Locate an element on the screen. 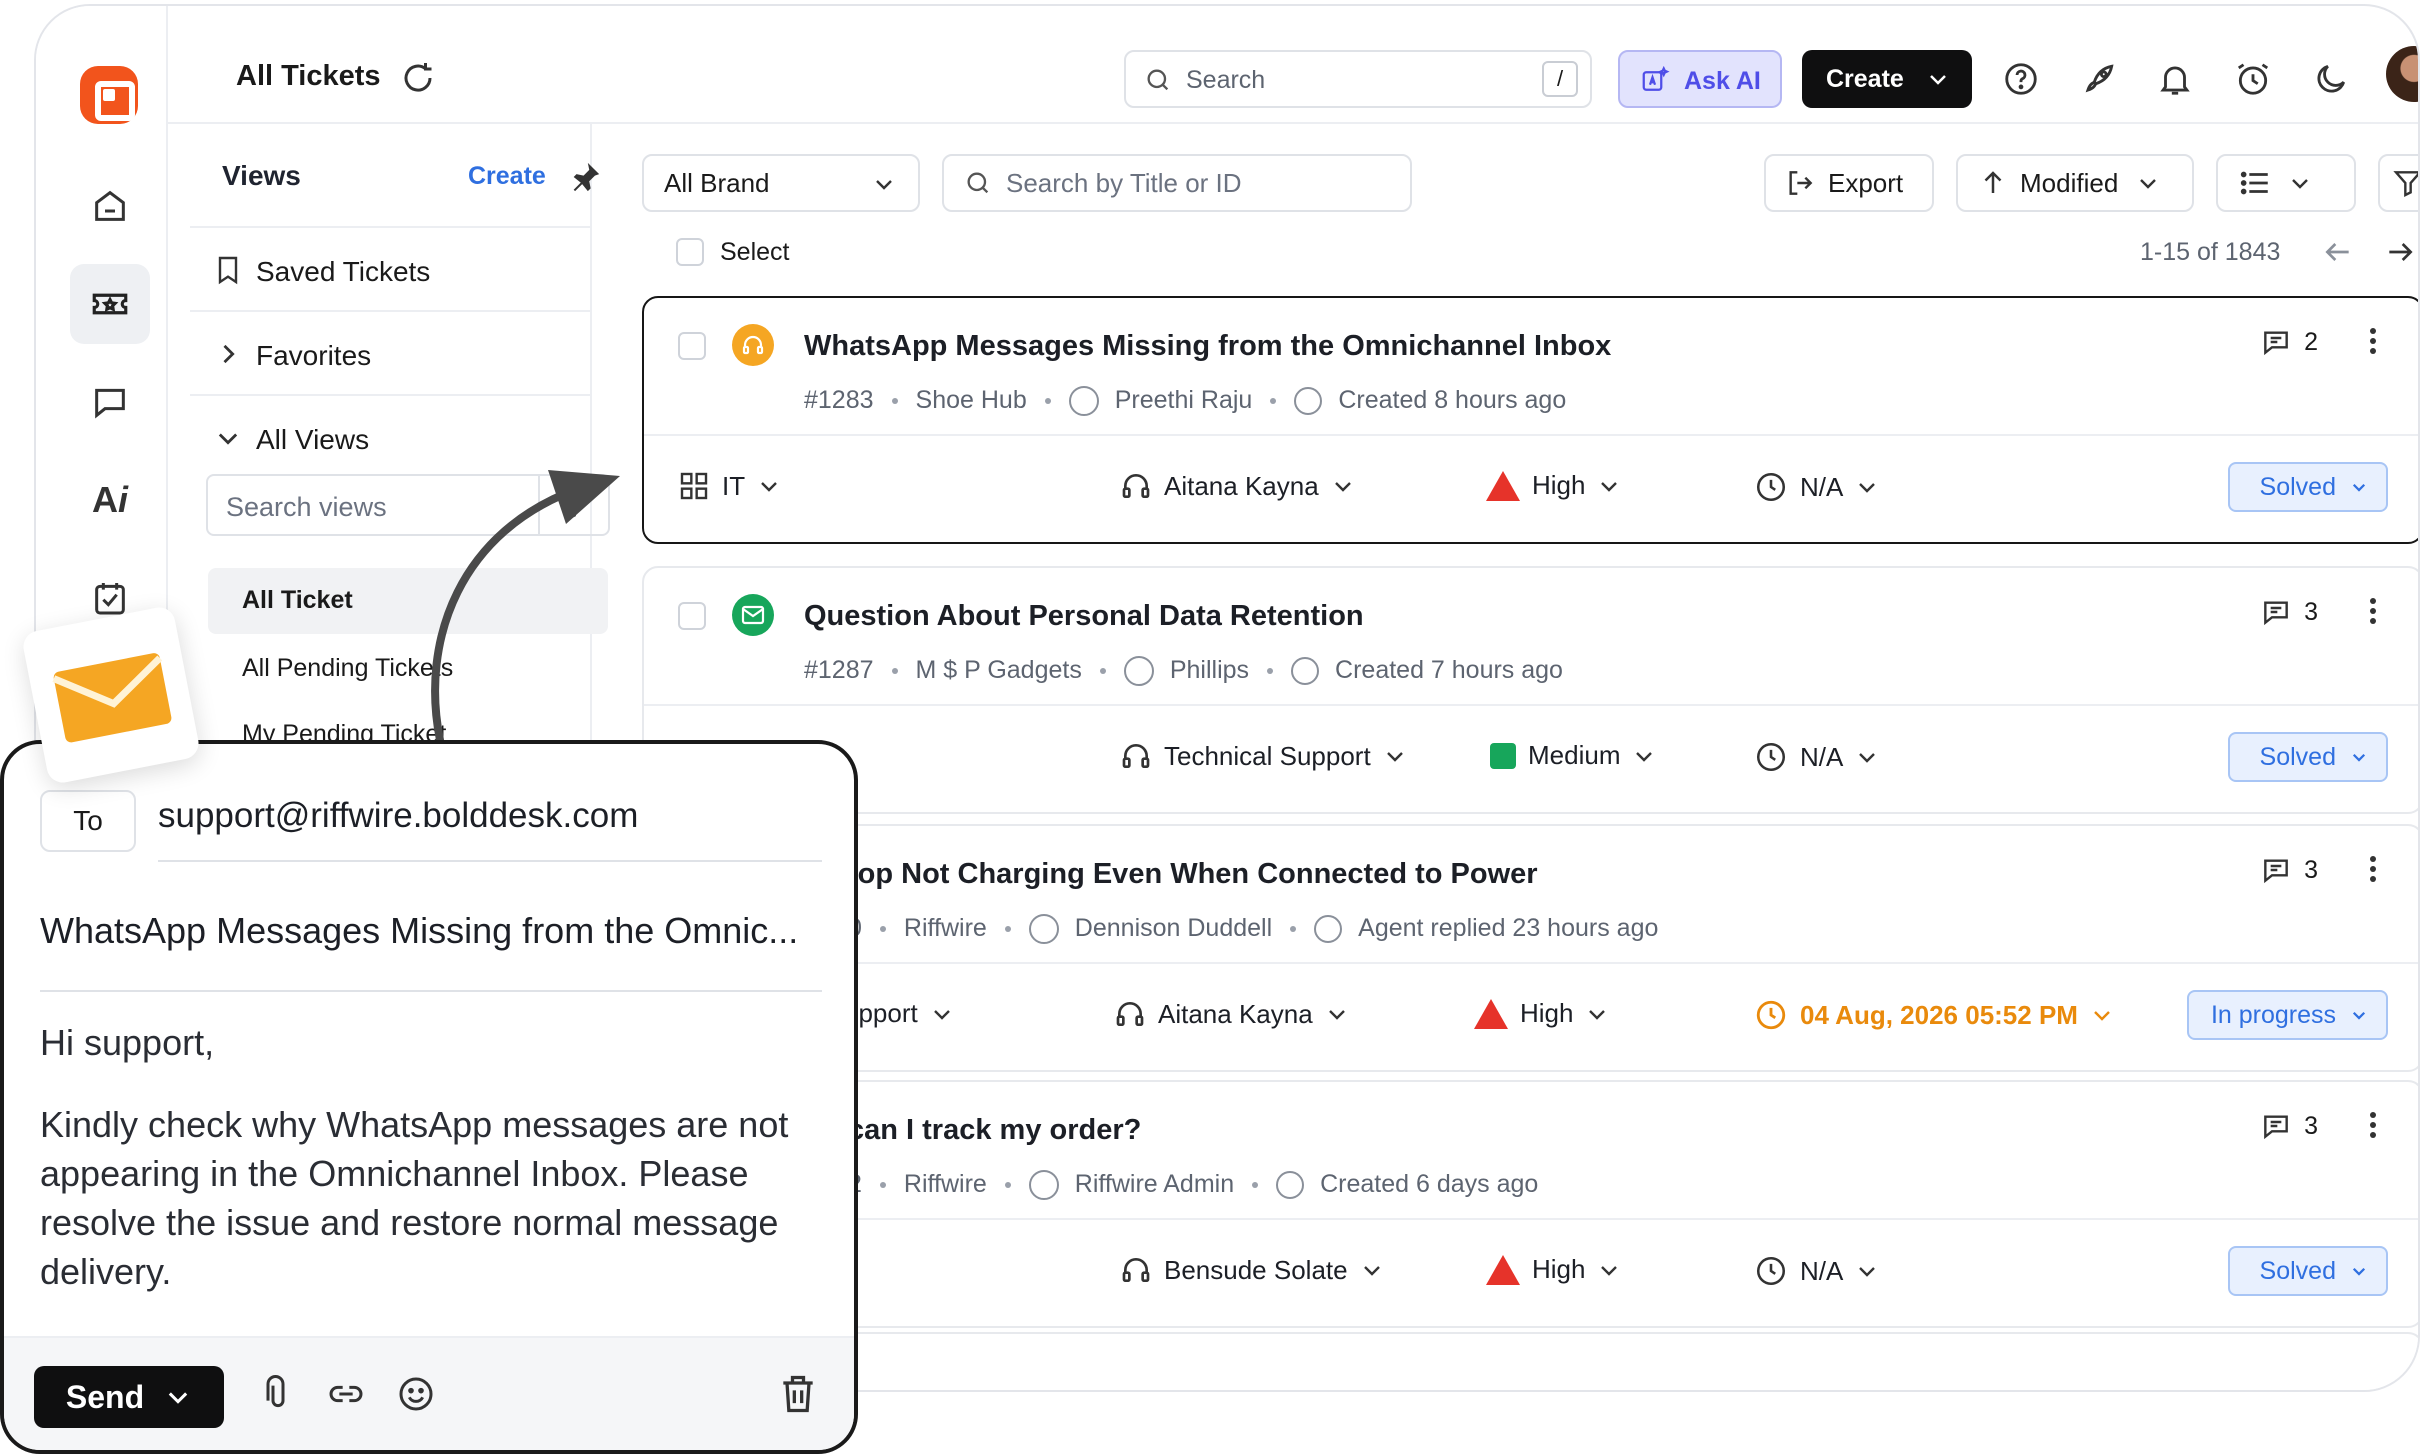 Image resolution: width=2432 pixels, height=1454 pixels. priority-label: Medium is located at coordinates (1574, 755).